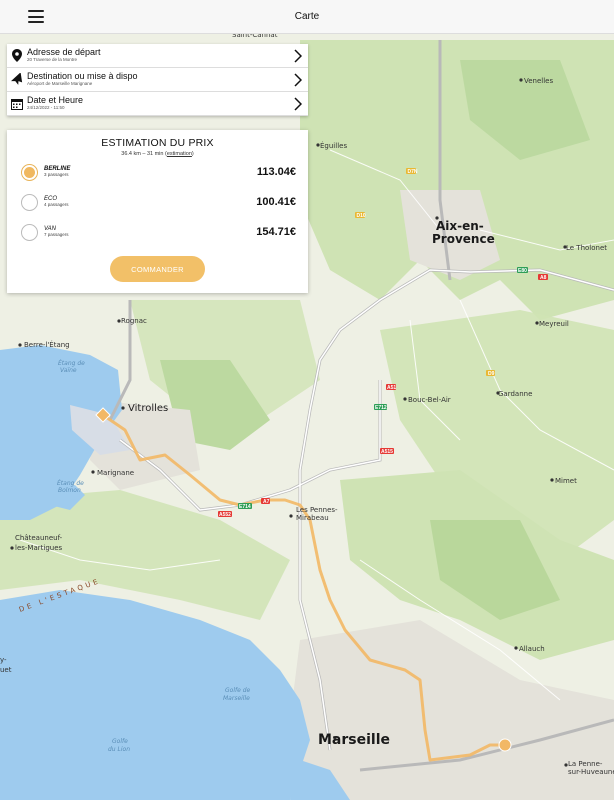 The image size is (614, 800). I want to click on svg-text: les-Martigues, so click(39, 548).